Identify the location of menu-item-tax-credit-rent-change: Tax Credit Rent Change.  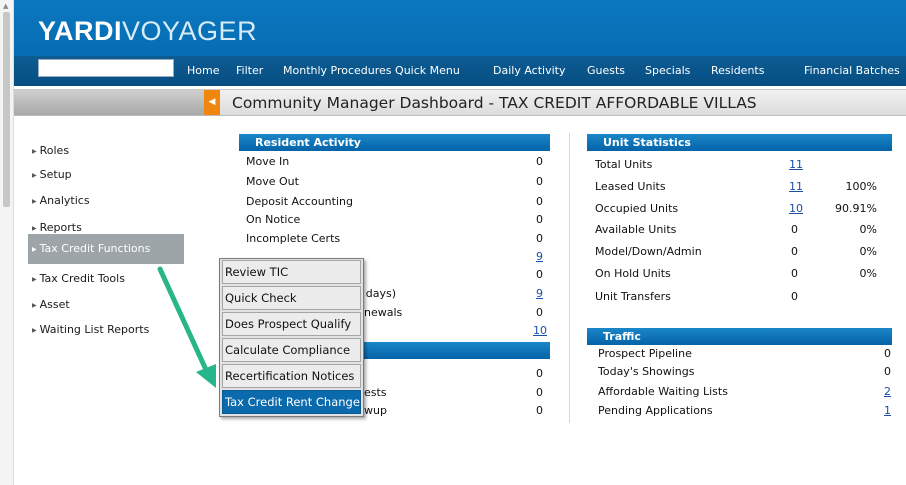
(291, 402).